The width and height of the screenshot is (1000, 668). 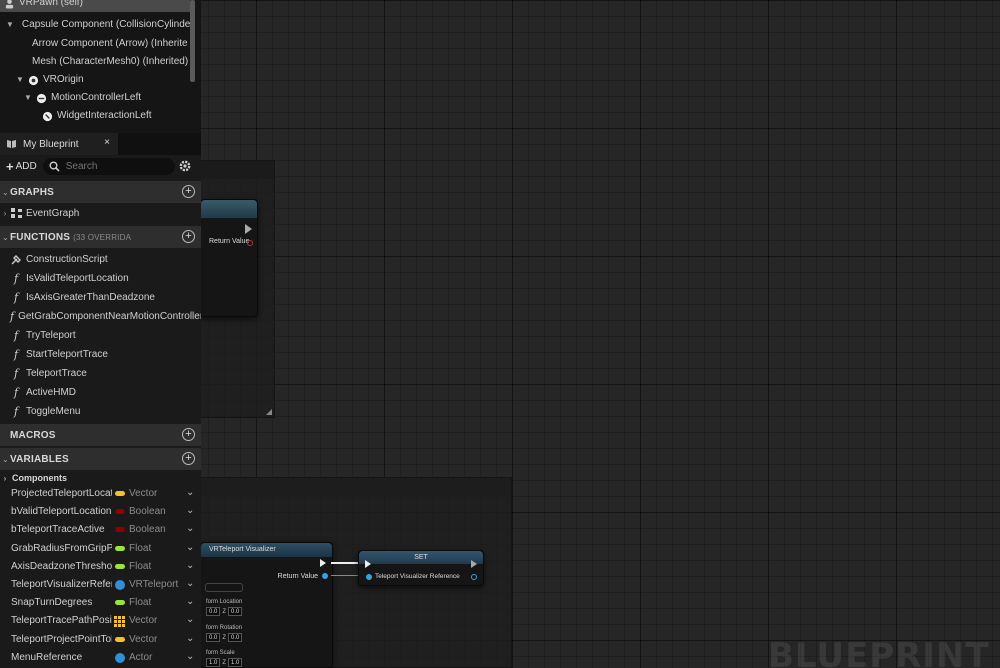 What do you see at coordinates (100, 549) in the screenshot?
I see `variable-item: GrabRadiusFromGripPosition Float ⌄` at bounding box center [100, 549].